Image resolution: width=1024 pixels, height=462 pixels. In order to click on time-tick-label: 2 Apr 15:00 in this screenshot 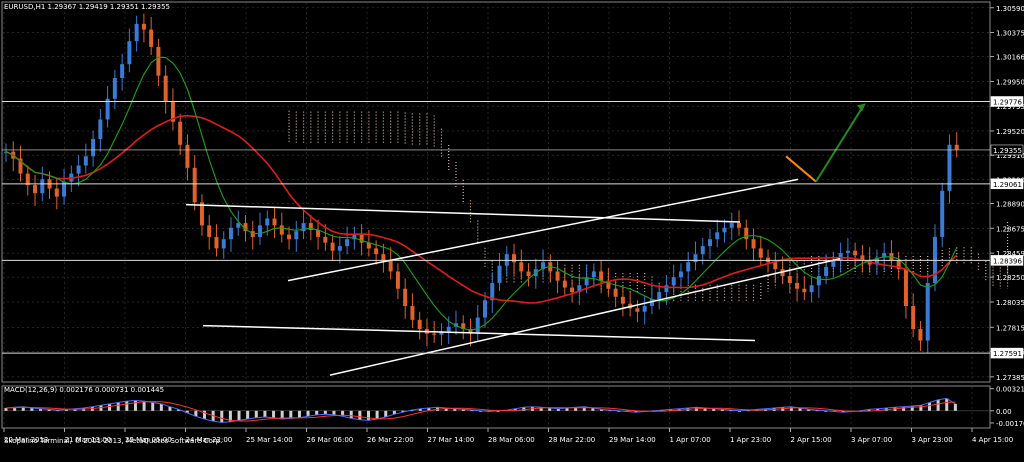, I will do `click(811, 440)`.